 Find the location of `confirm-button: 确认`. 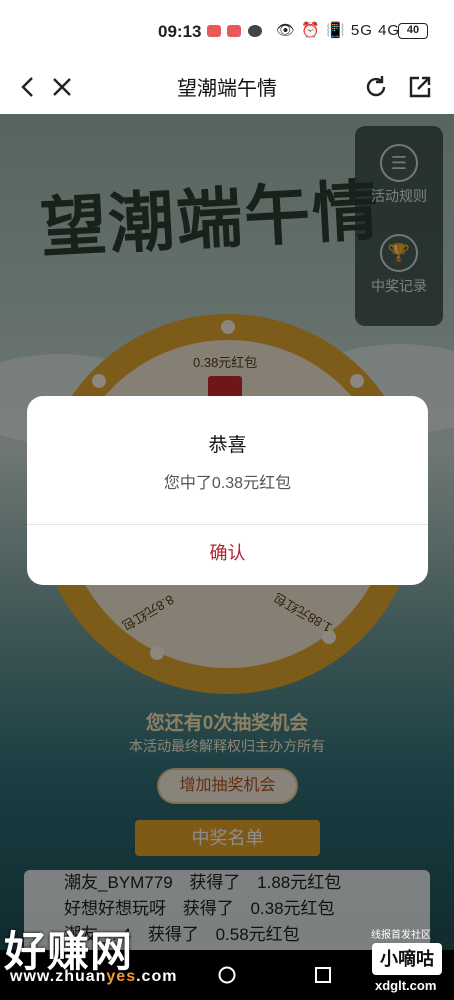

confirm-button: 确认 is located at coordinates (227, 555).